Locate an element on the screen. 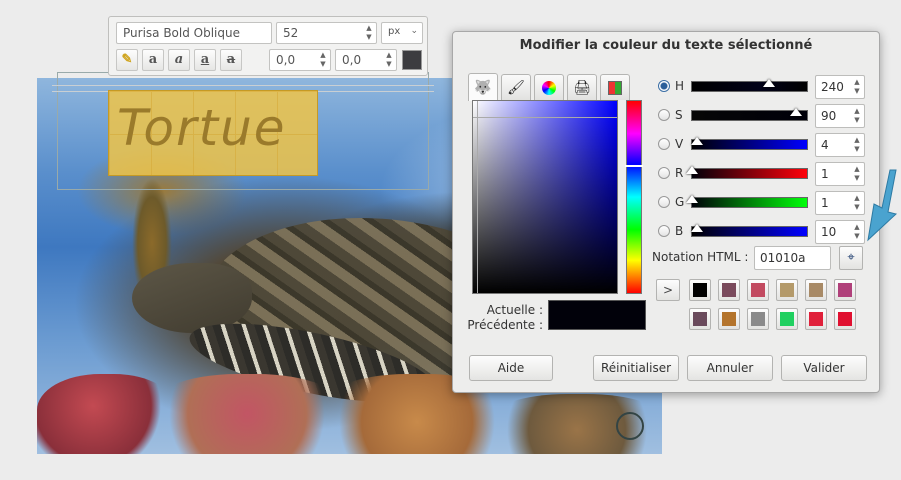 Image resolution: width=901 pixels, height=480 pixels. font-name-field: Purisa Bold Oblique is located at coordinates (194, 33).